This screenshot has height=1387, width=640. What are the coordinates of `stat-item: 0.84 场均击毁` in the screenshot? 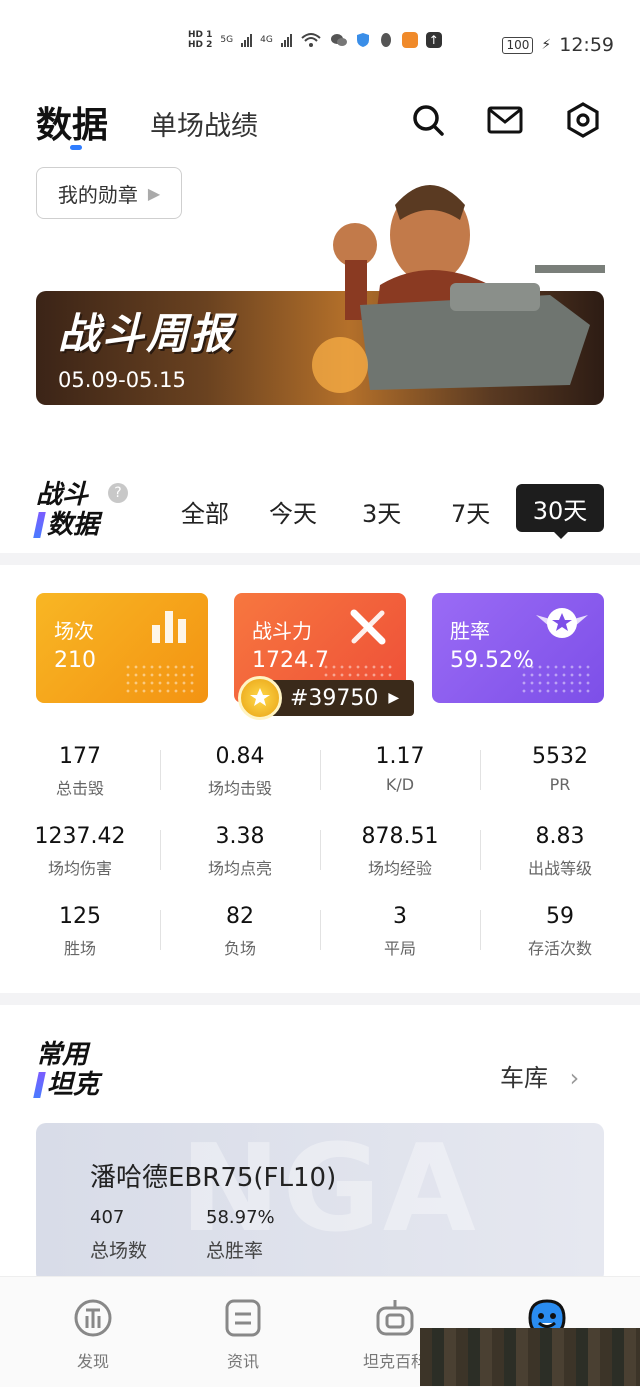 It's located at (240, 771).